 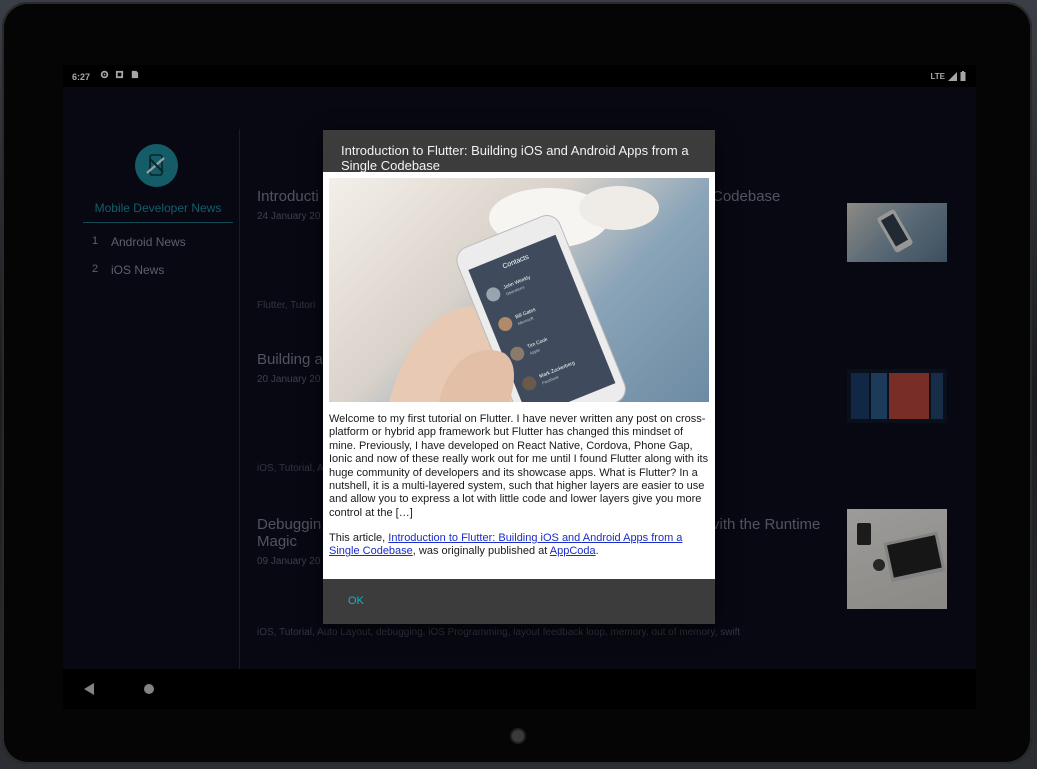 What do you see at coordinates (597, 551) in the screenshot?
I see `attribution-suffix: .` at bounding box center [597, 551].